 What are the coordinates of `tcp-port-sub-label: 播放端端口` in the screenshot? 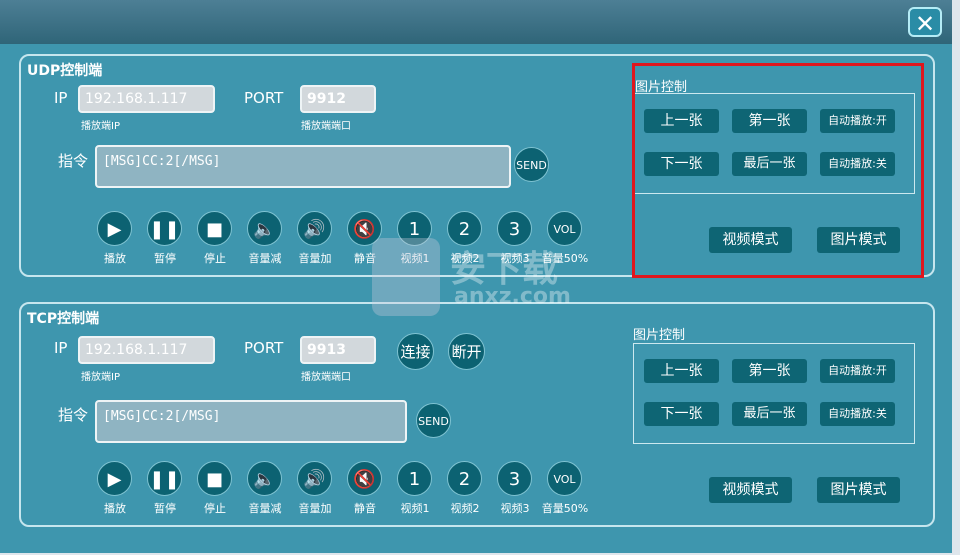 It's located at (326, 377).